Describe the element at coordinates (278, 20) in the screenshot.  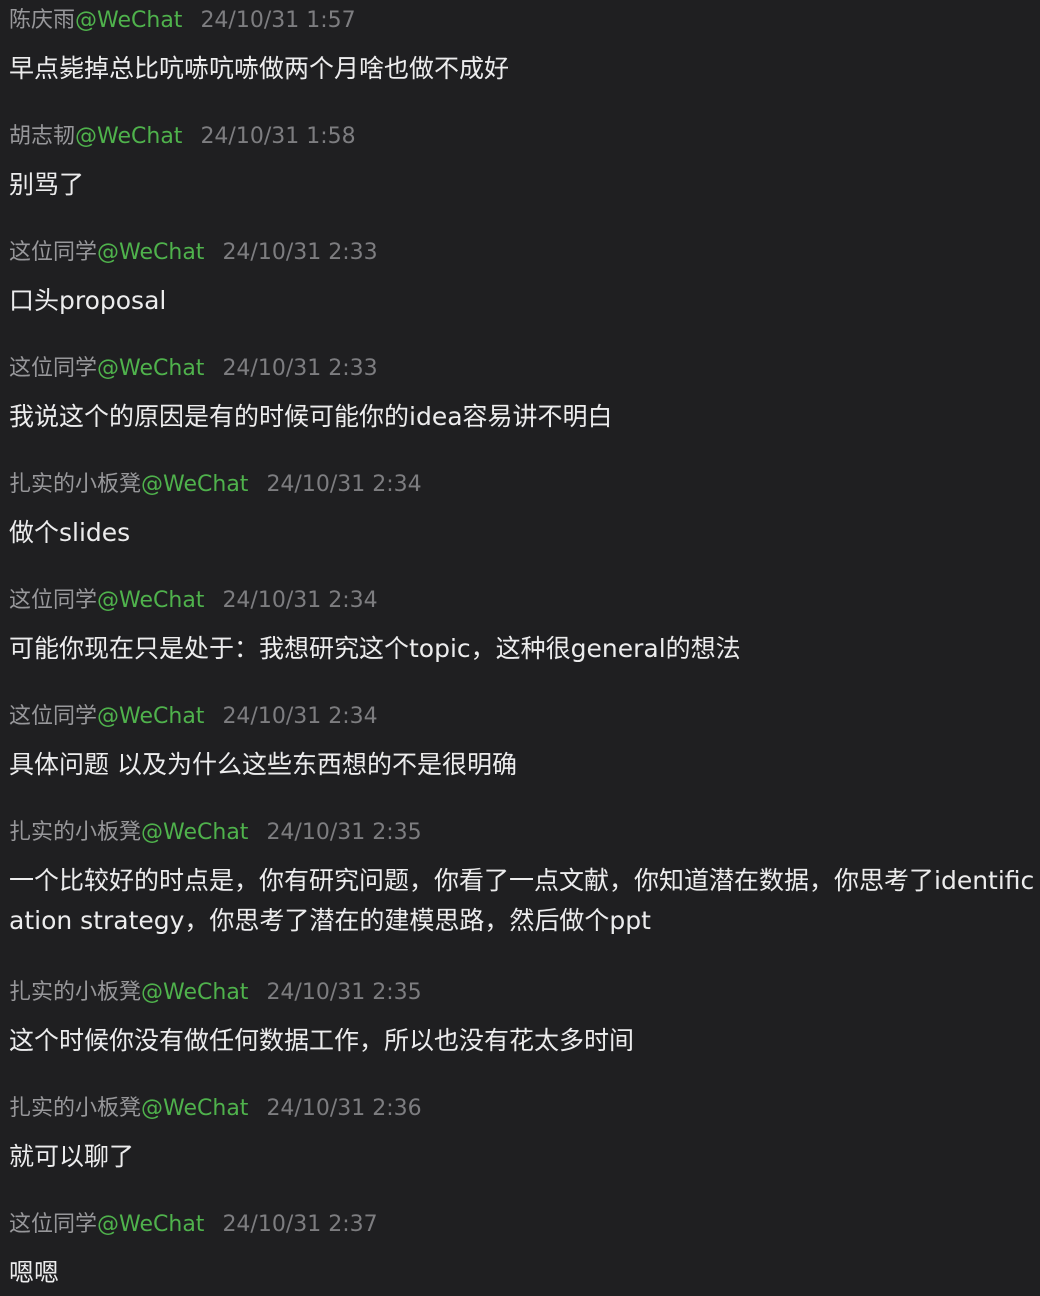
I see `message-timestamp: 24/10/31 1:57` at that location.